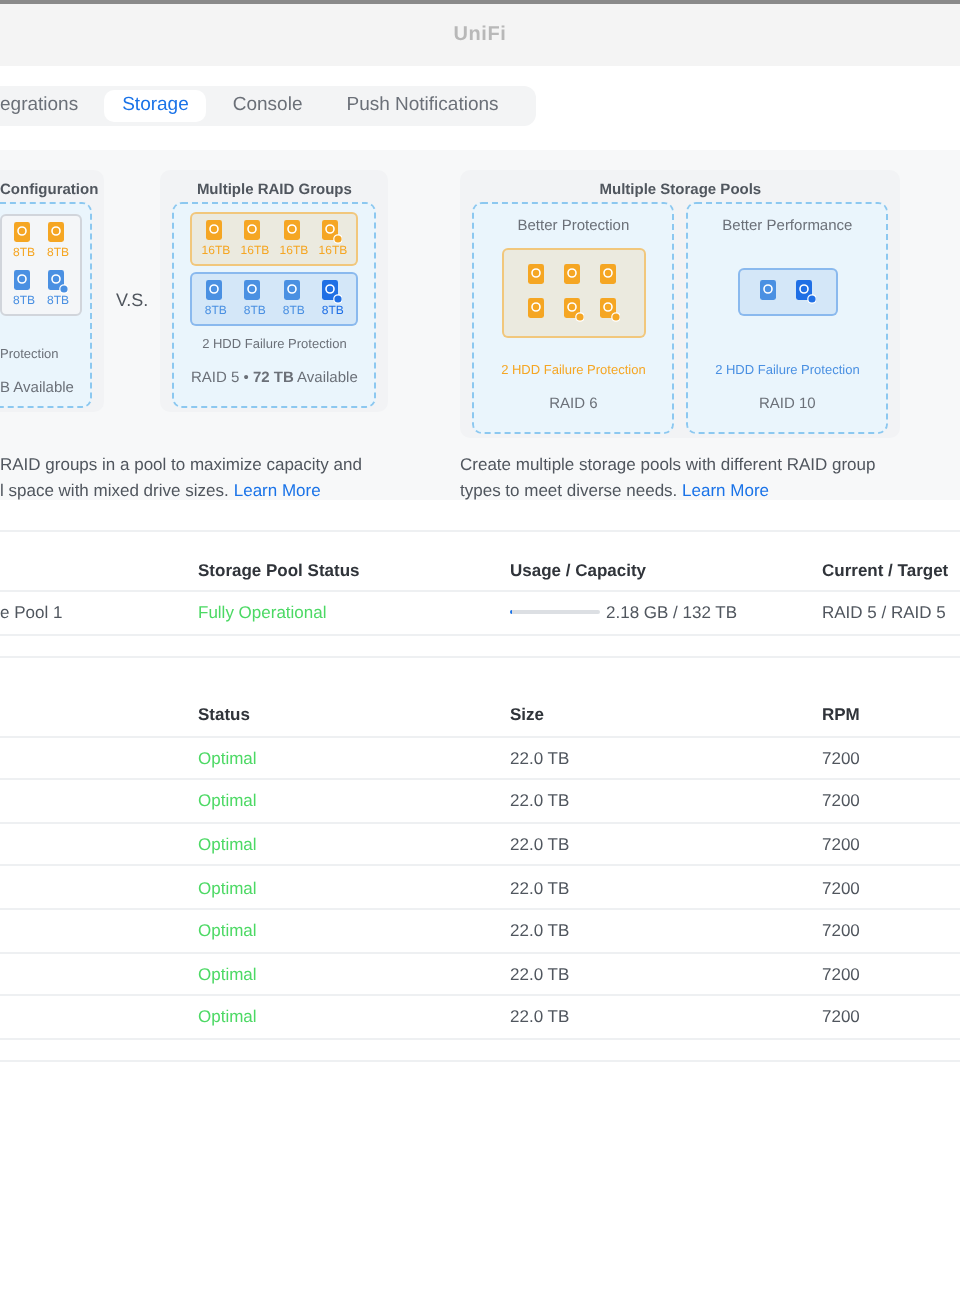 Image resolution: width=960 pixels, height=1300 pixels. I want to click on tab: Push Notifications, so click(422, 106).